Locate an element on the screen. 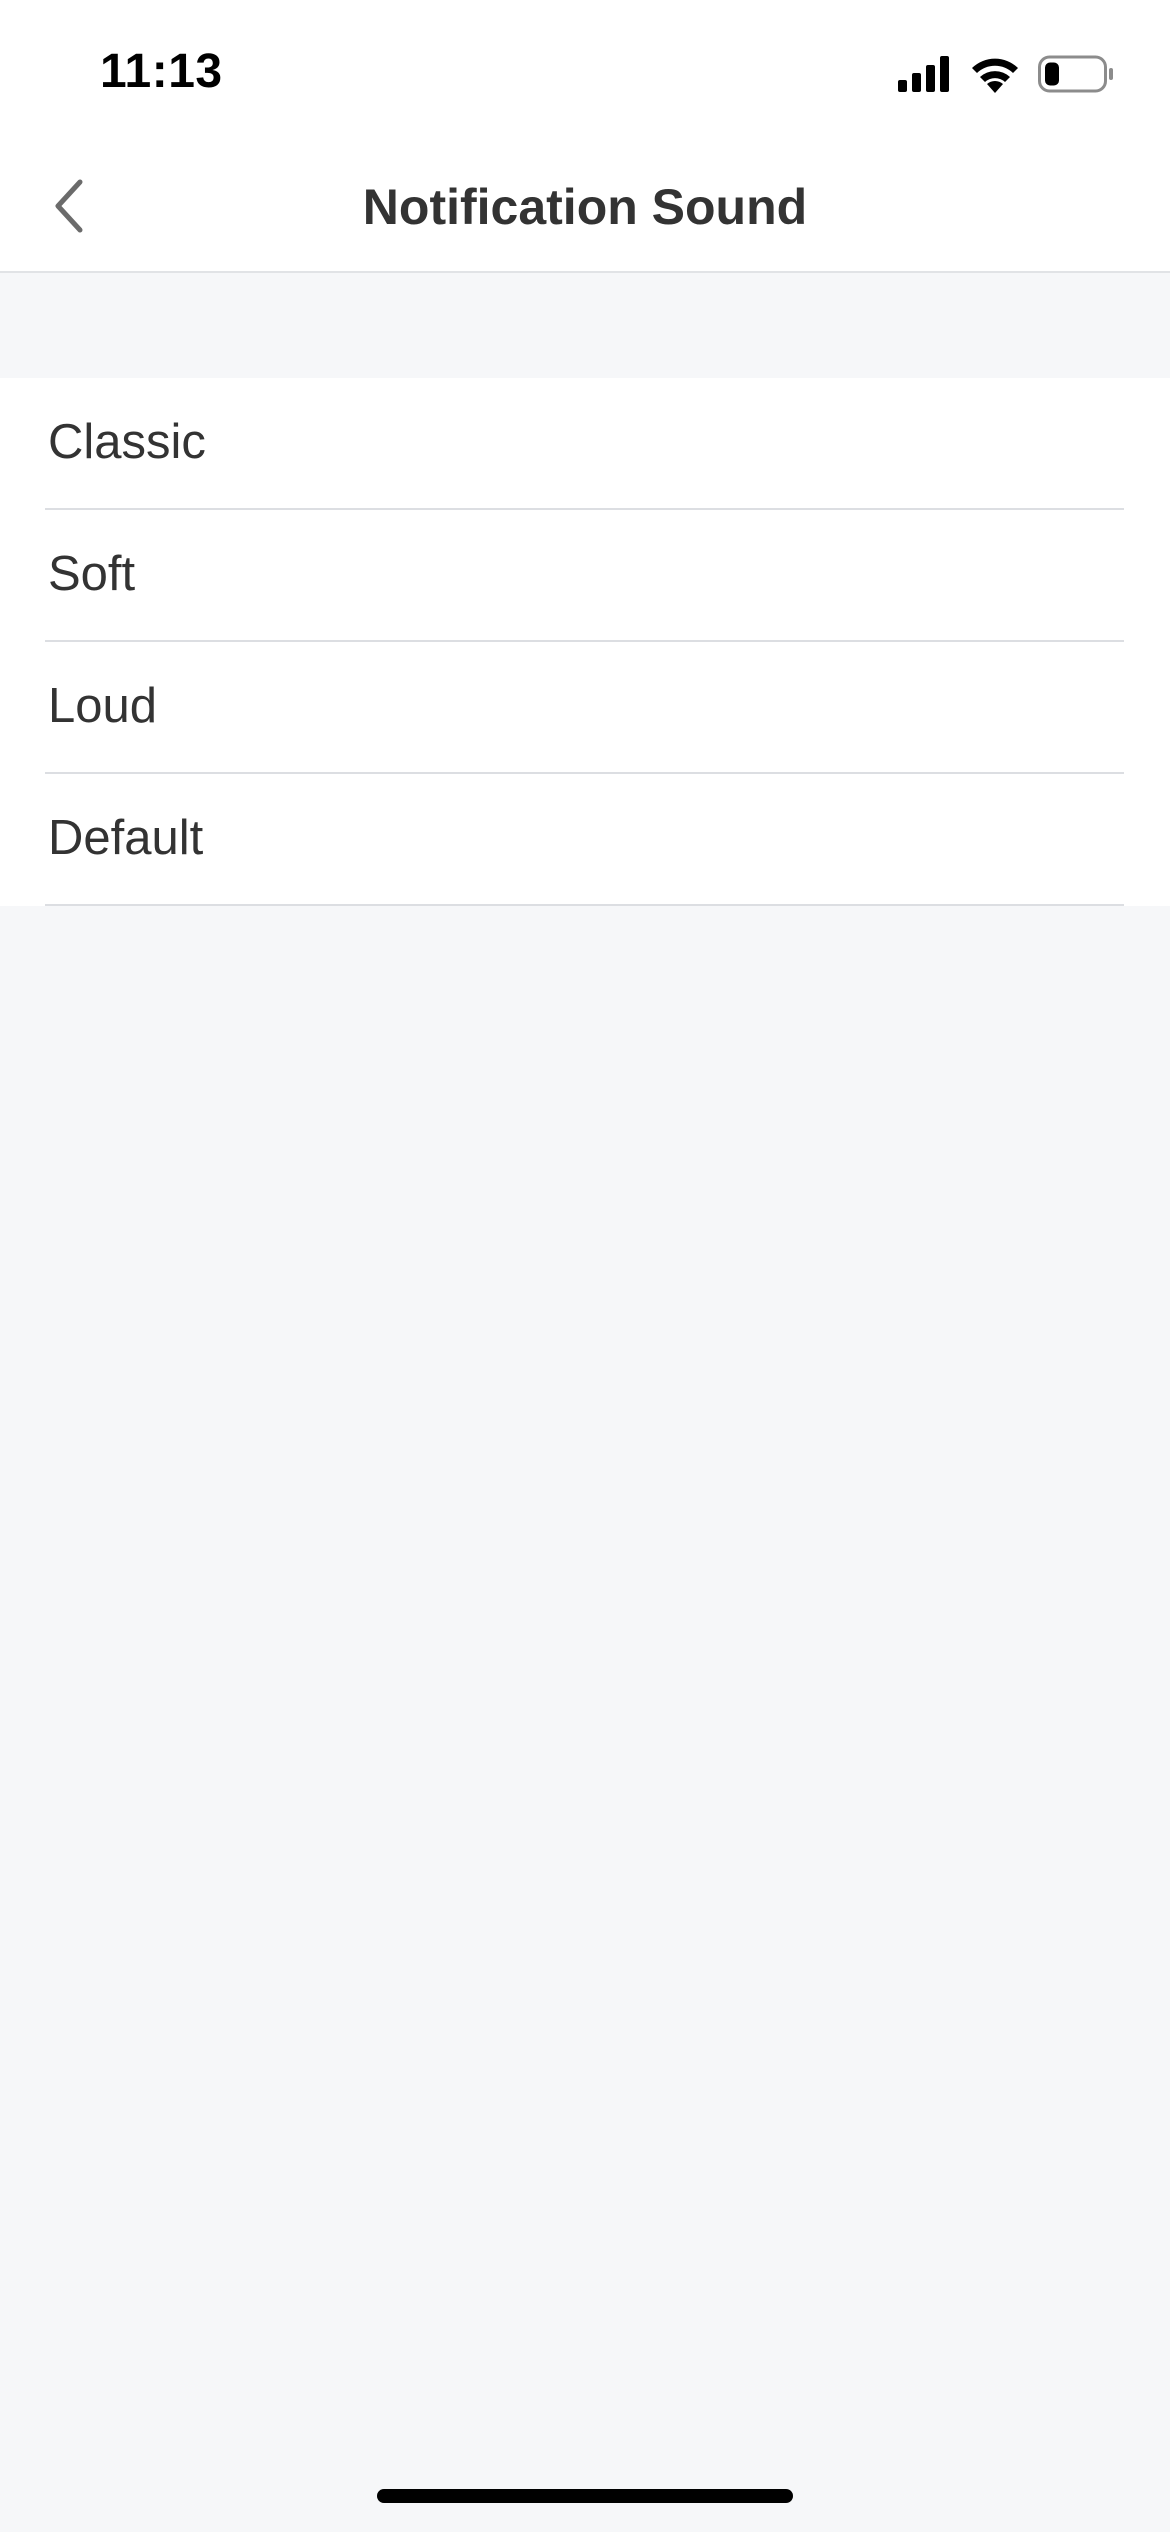  sound-option-default: Default is located at coordinates (585, 840).